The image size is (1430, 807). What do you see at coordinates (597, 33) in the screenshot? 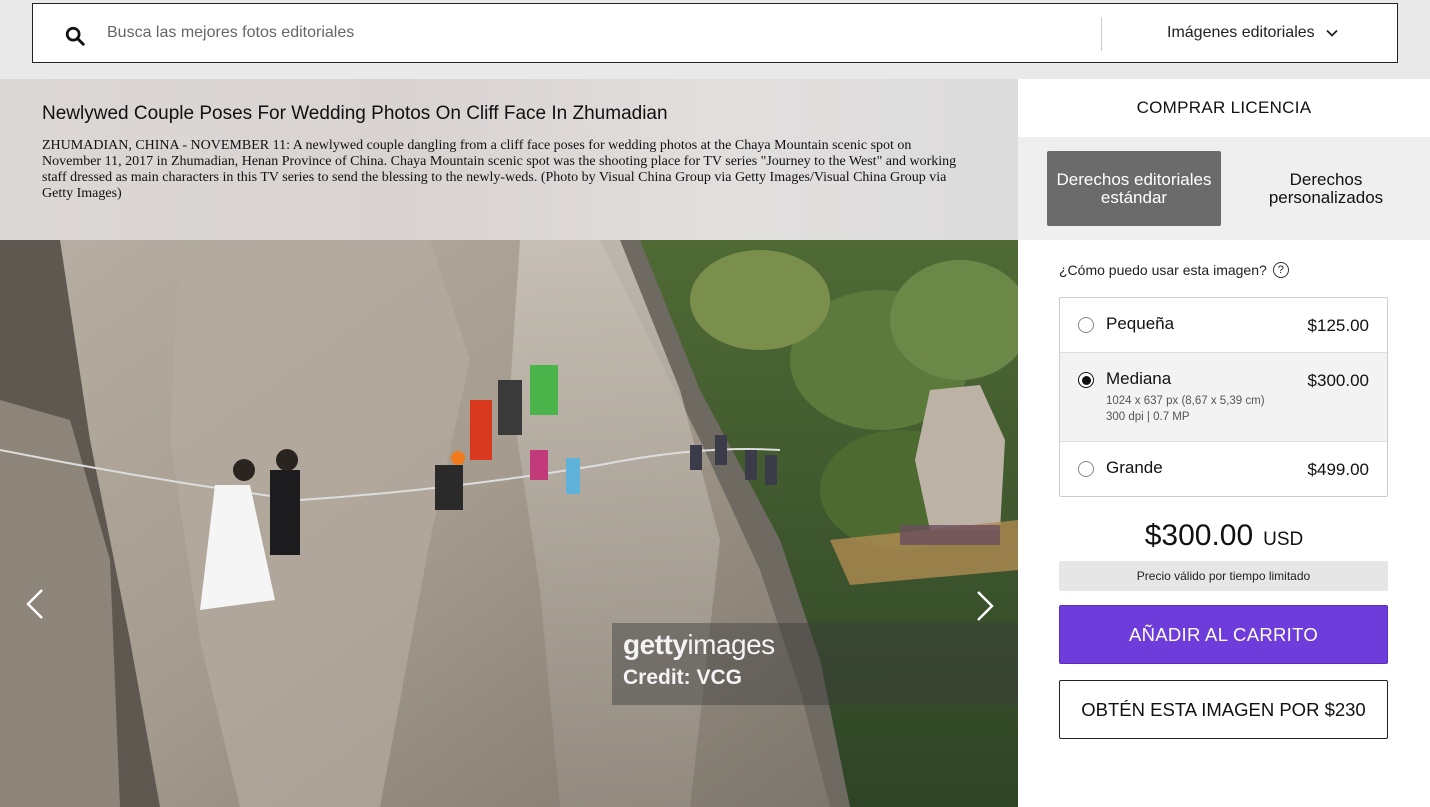
I see `search-input` at bounding box center [597, 33].